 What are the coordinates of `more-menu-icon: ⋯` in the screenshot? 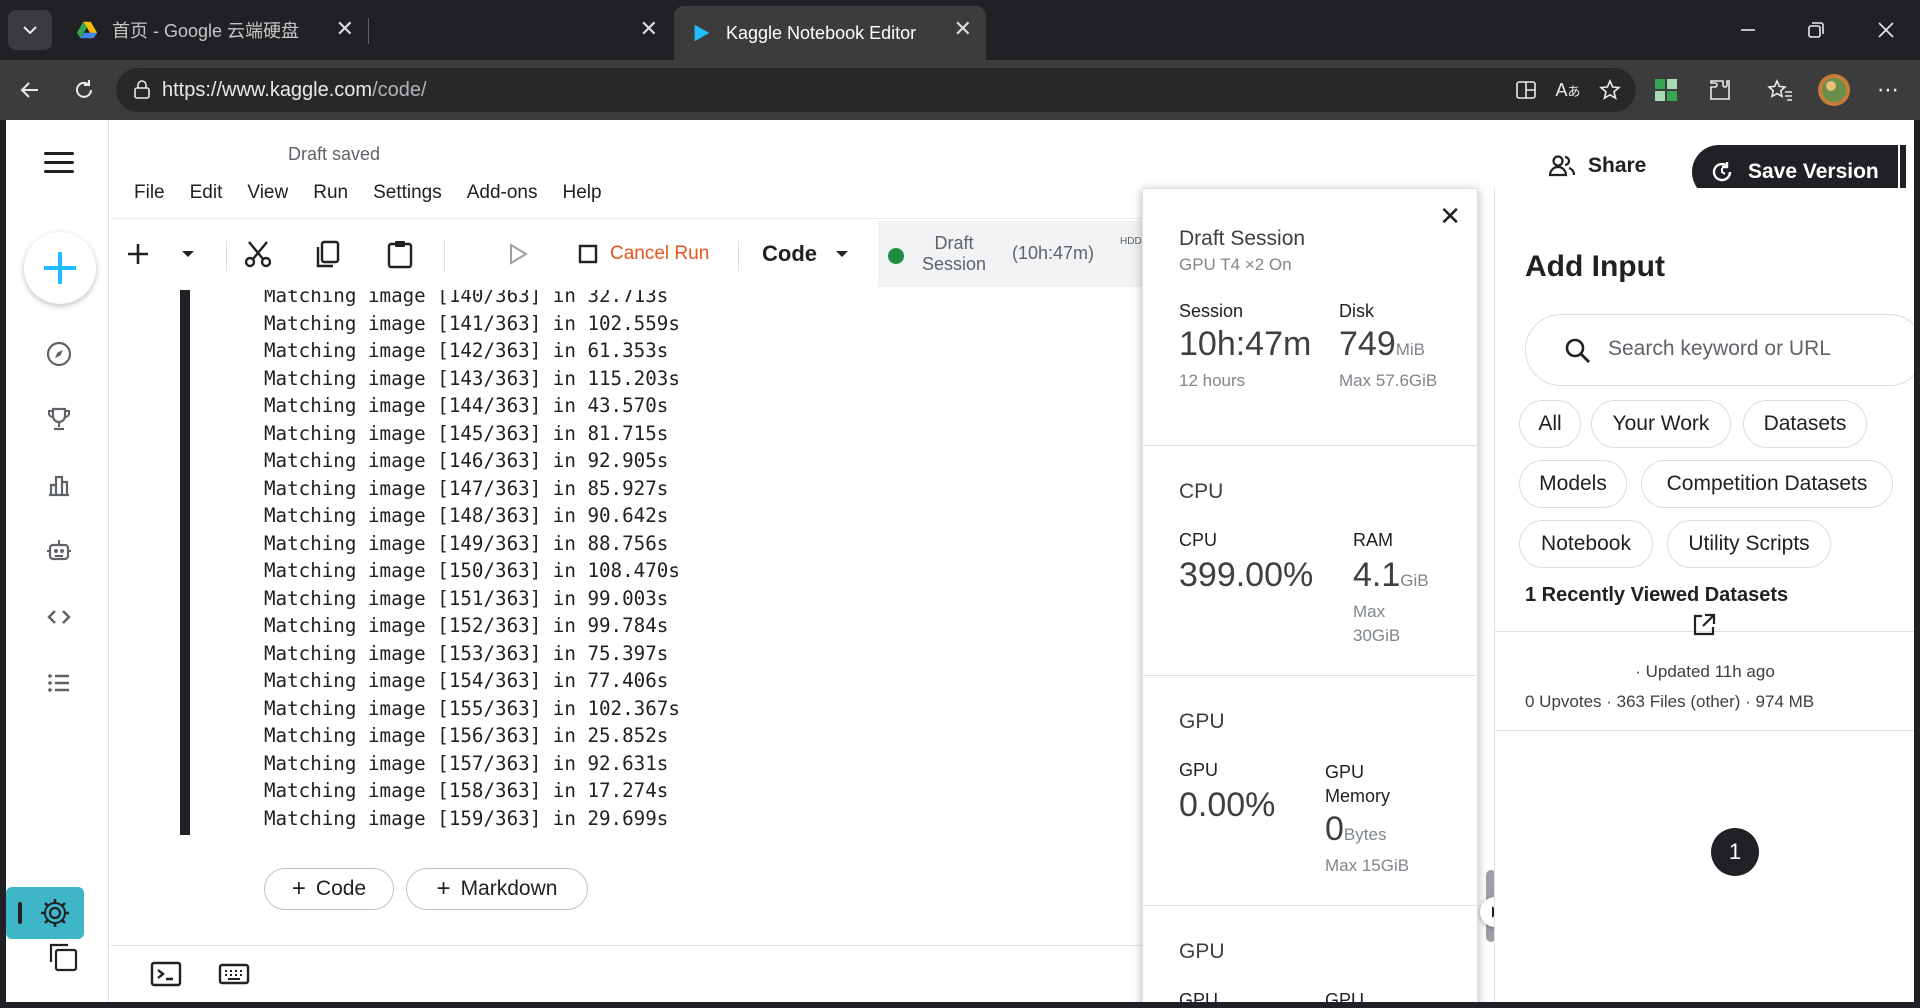 It's located at (1888, 90).